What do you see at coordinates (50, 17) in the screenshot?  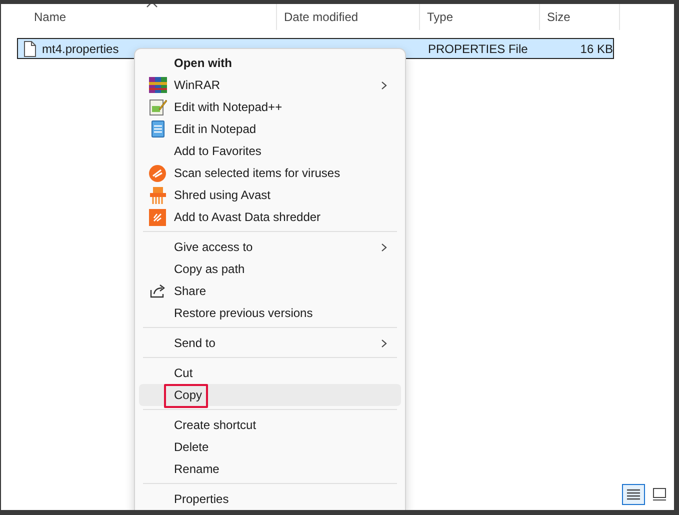 I see `column-header: Name` at bounding box center [50, 17].